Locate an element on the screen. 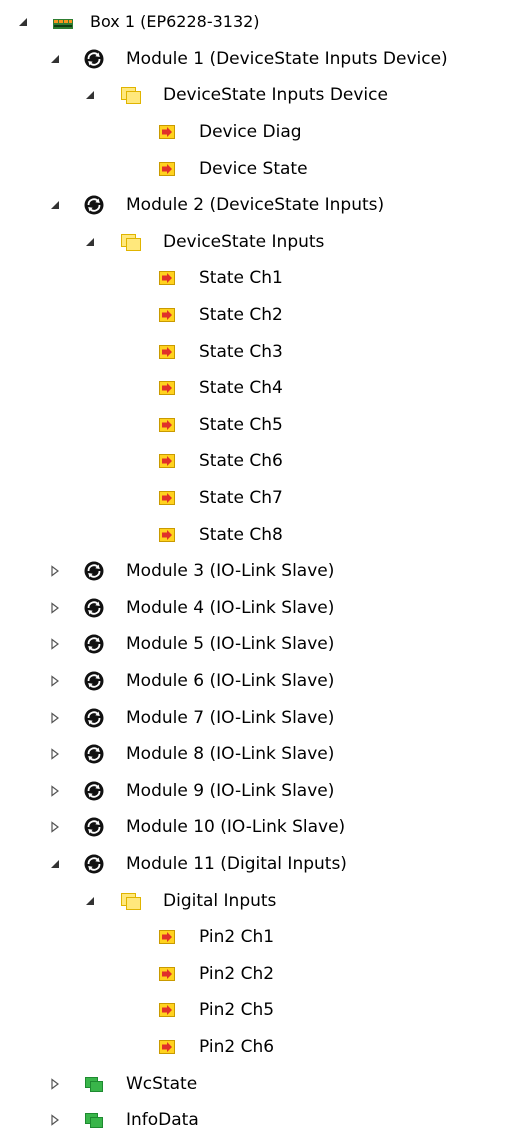 This screenshot has width=519, height=1138. tree-node-state-ch1: State Ch1 is located at coordinates (259, 278).